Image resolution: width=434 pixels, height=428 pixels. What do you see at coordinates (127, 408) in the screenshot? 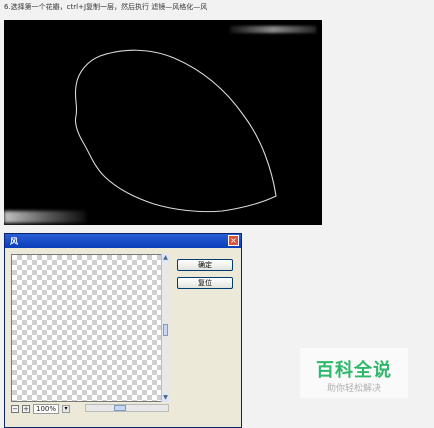
I see `preview-horizontal-scrollbar` at bounding box center [127, 408].